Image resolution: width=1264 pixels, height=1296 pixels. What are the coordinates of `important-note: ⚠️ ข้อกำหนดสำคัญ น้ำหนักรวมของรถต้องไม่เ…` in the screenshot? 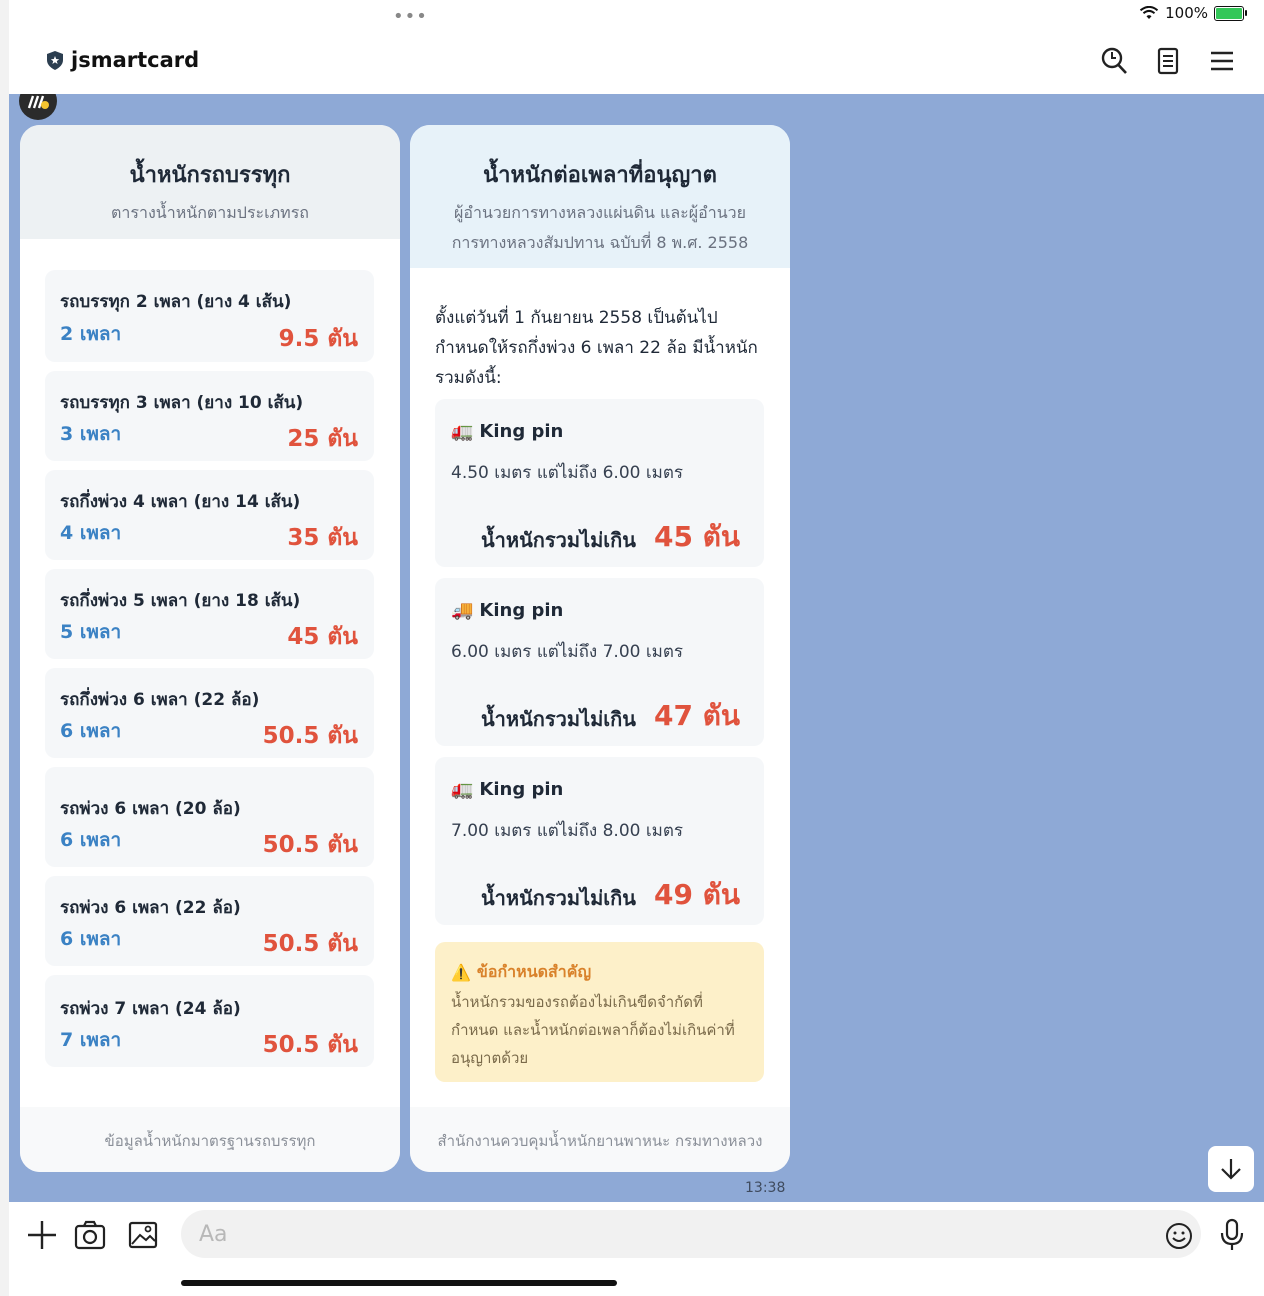 It's located at (599, 1012).